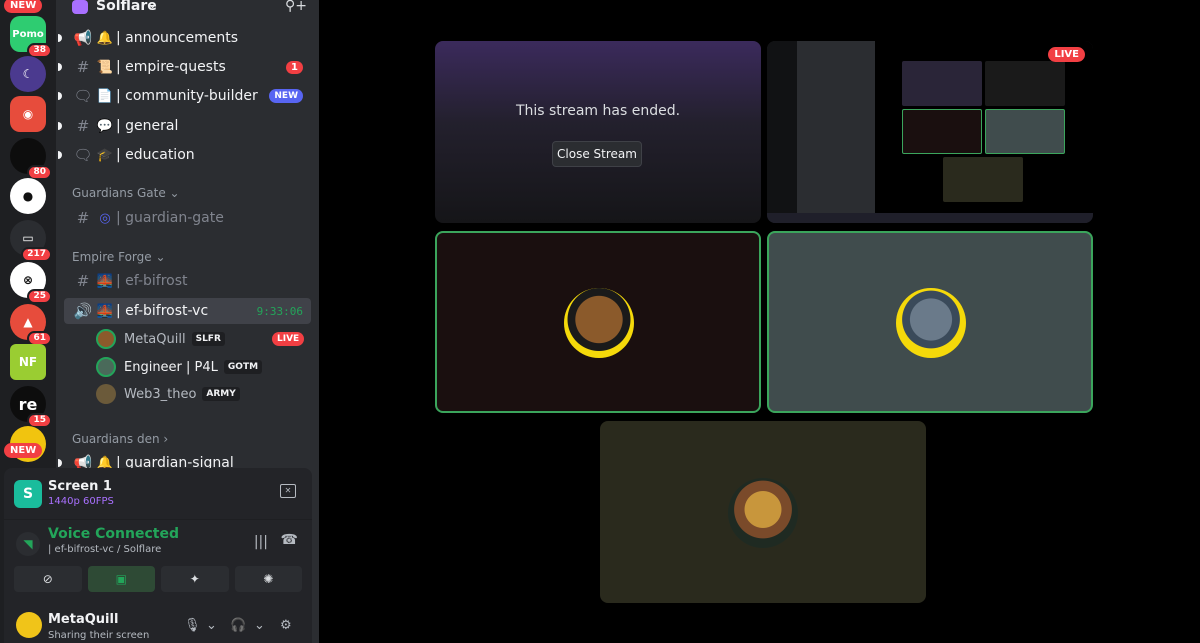  I want to click on noise-suppression-icon: |||, so click(261, 542).